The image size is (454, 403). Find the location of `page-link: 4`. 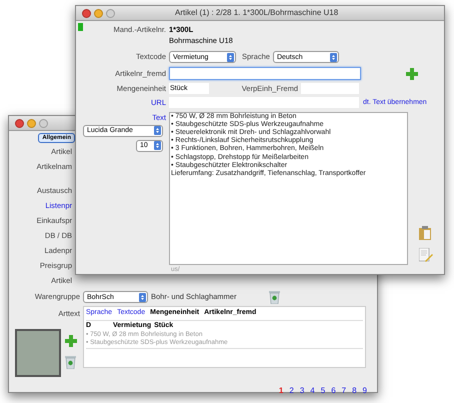

page-link: 4 is located at coordinates (312, 391).